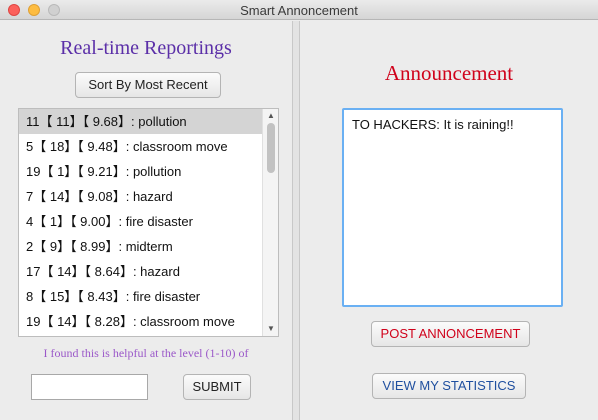 Image resolution: width=598 pixels, height=420 pixels. Describe the element at coordinates (450, 334) in the screenshot. I see `post-announcement-button: POST ANNONCEMENT` at that location.